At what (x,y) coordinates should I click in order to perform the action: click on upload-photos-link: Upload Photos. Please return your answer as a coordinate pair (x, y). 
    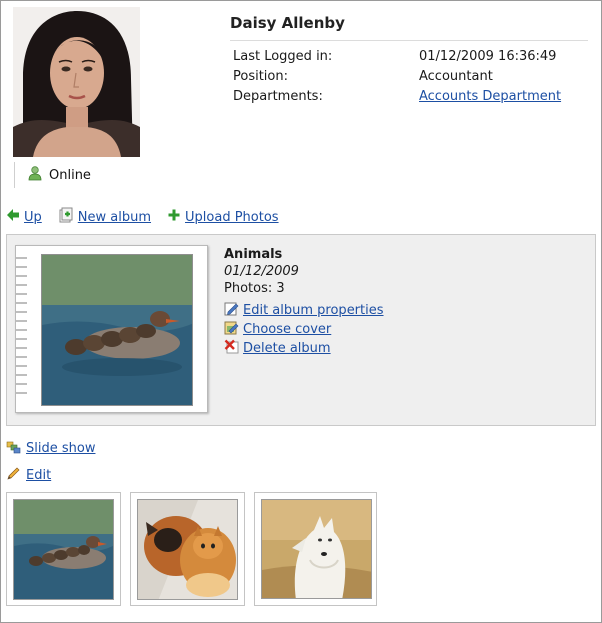
    Looking at the image, I should click on (232, 217).